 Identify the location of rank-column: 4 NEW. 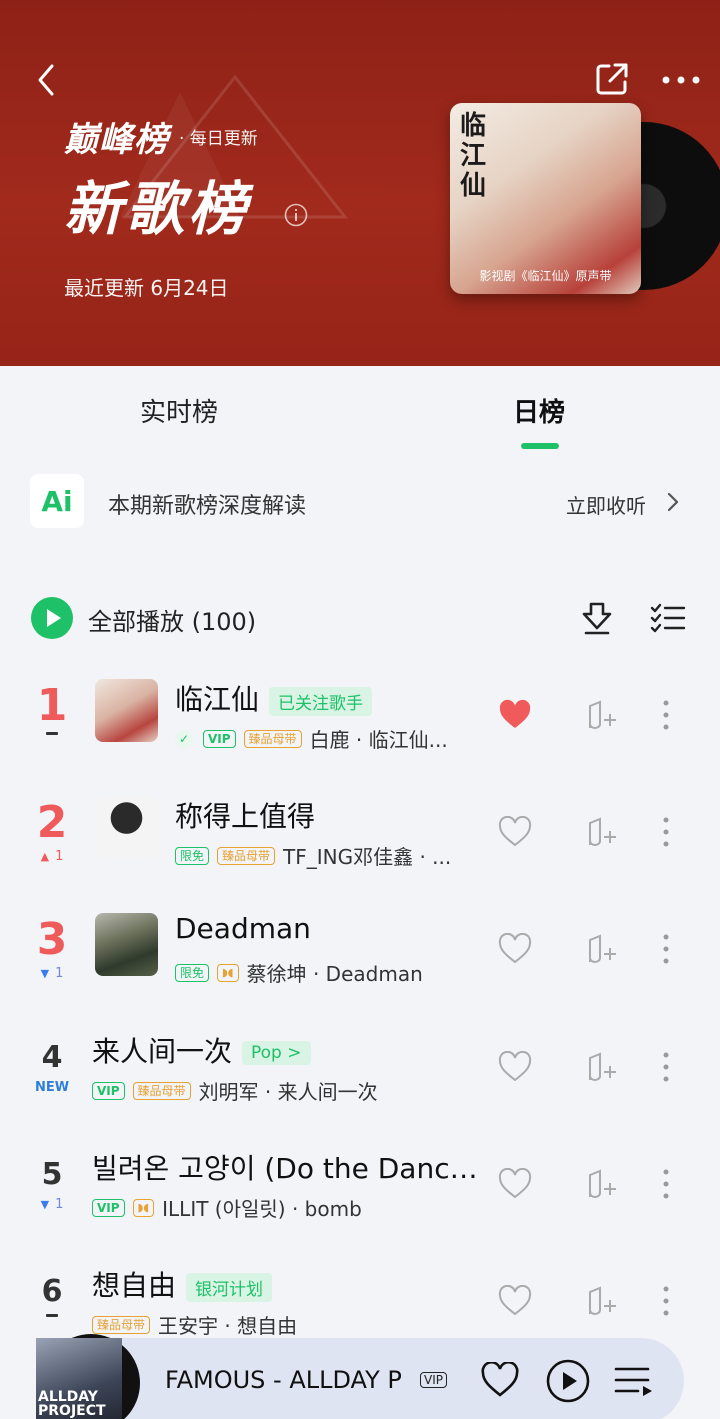
(52, 1066).